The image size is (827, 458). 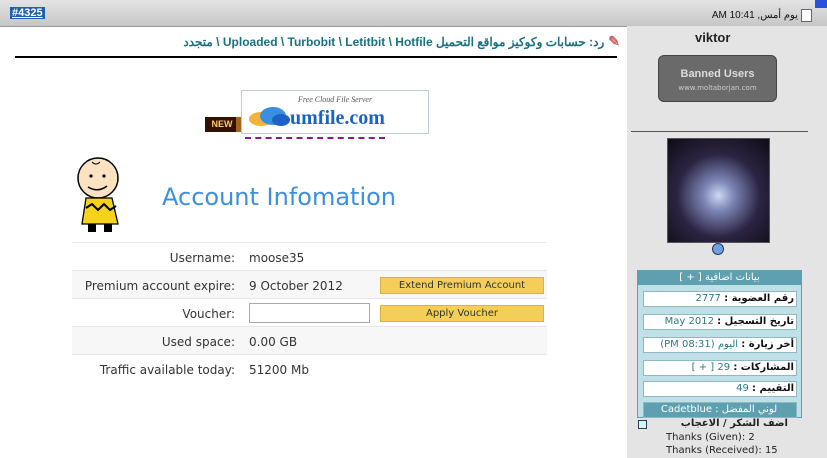 I want to click on info-row-rating: التقييم : 49, so click(x=720, y=389).